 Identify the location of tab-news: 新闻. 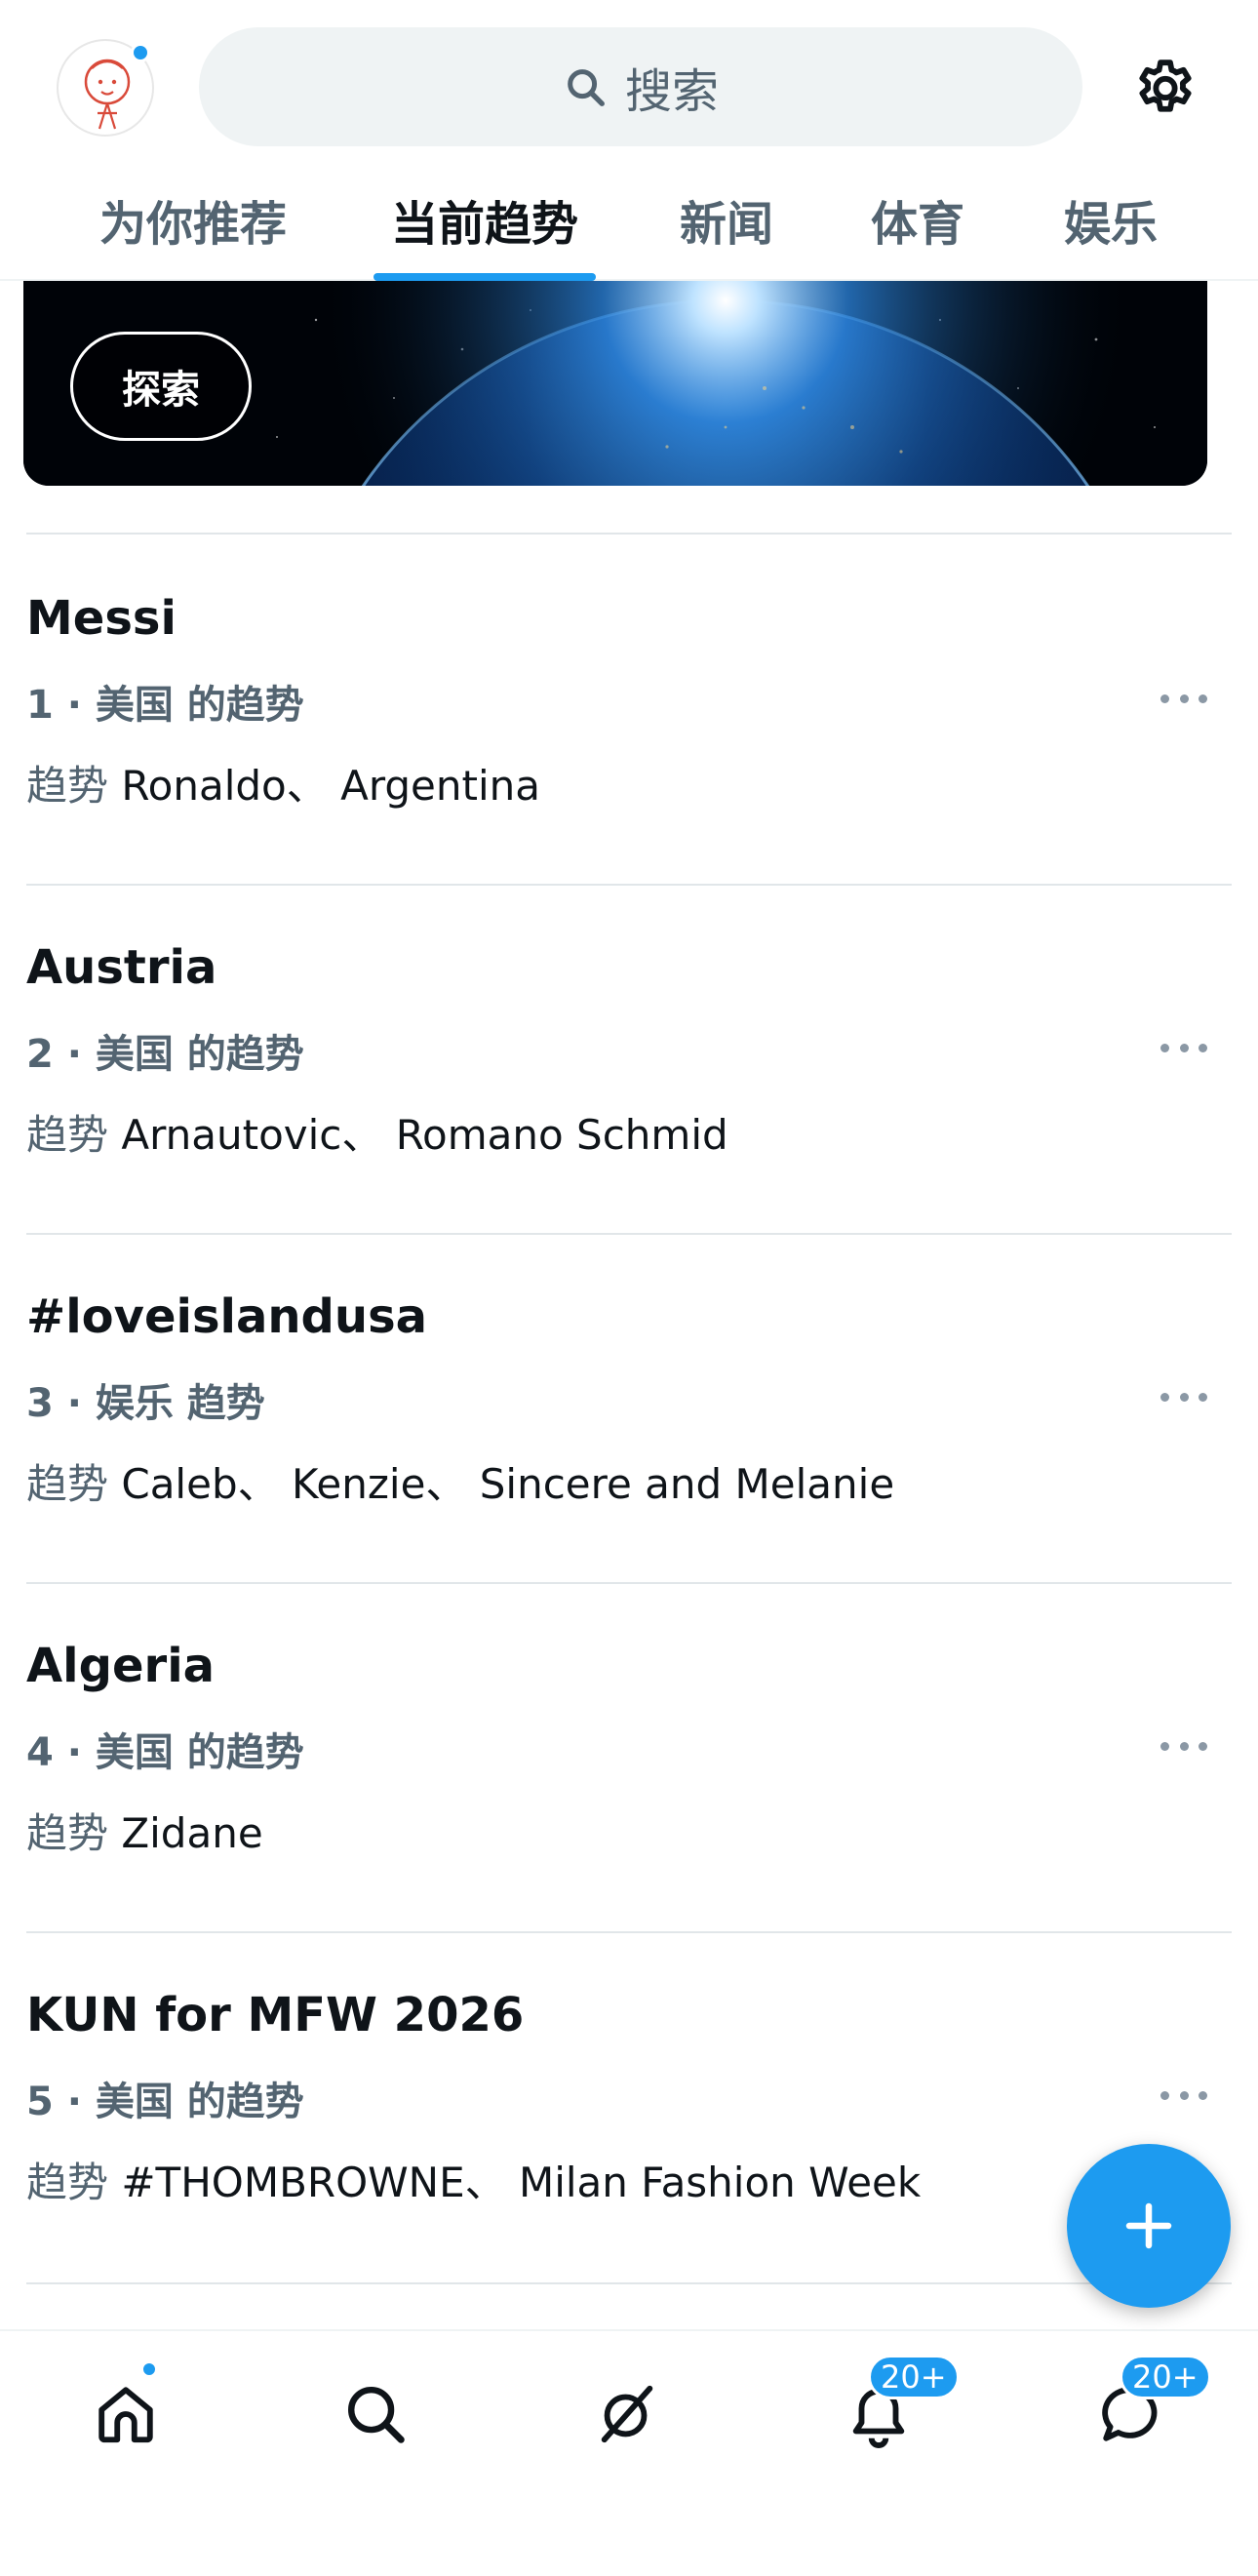
(726, 233).